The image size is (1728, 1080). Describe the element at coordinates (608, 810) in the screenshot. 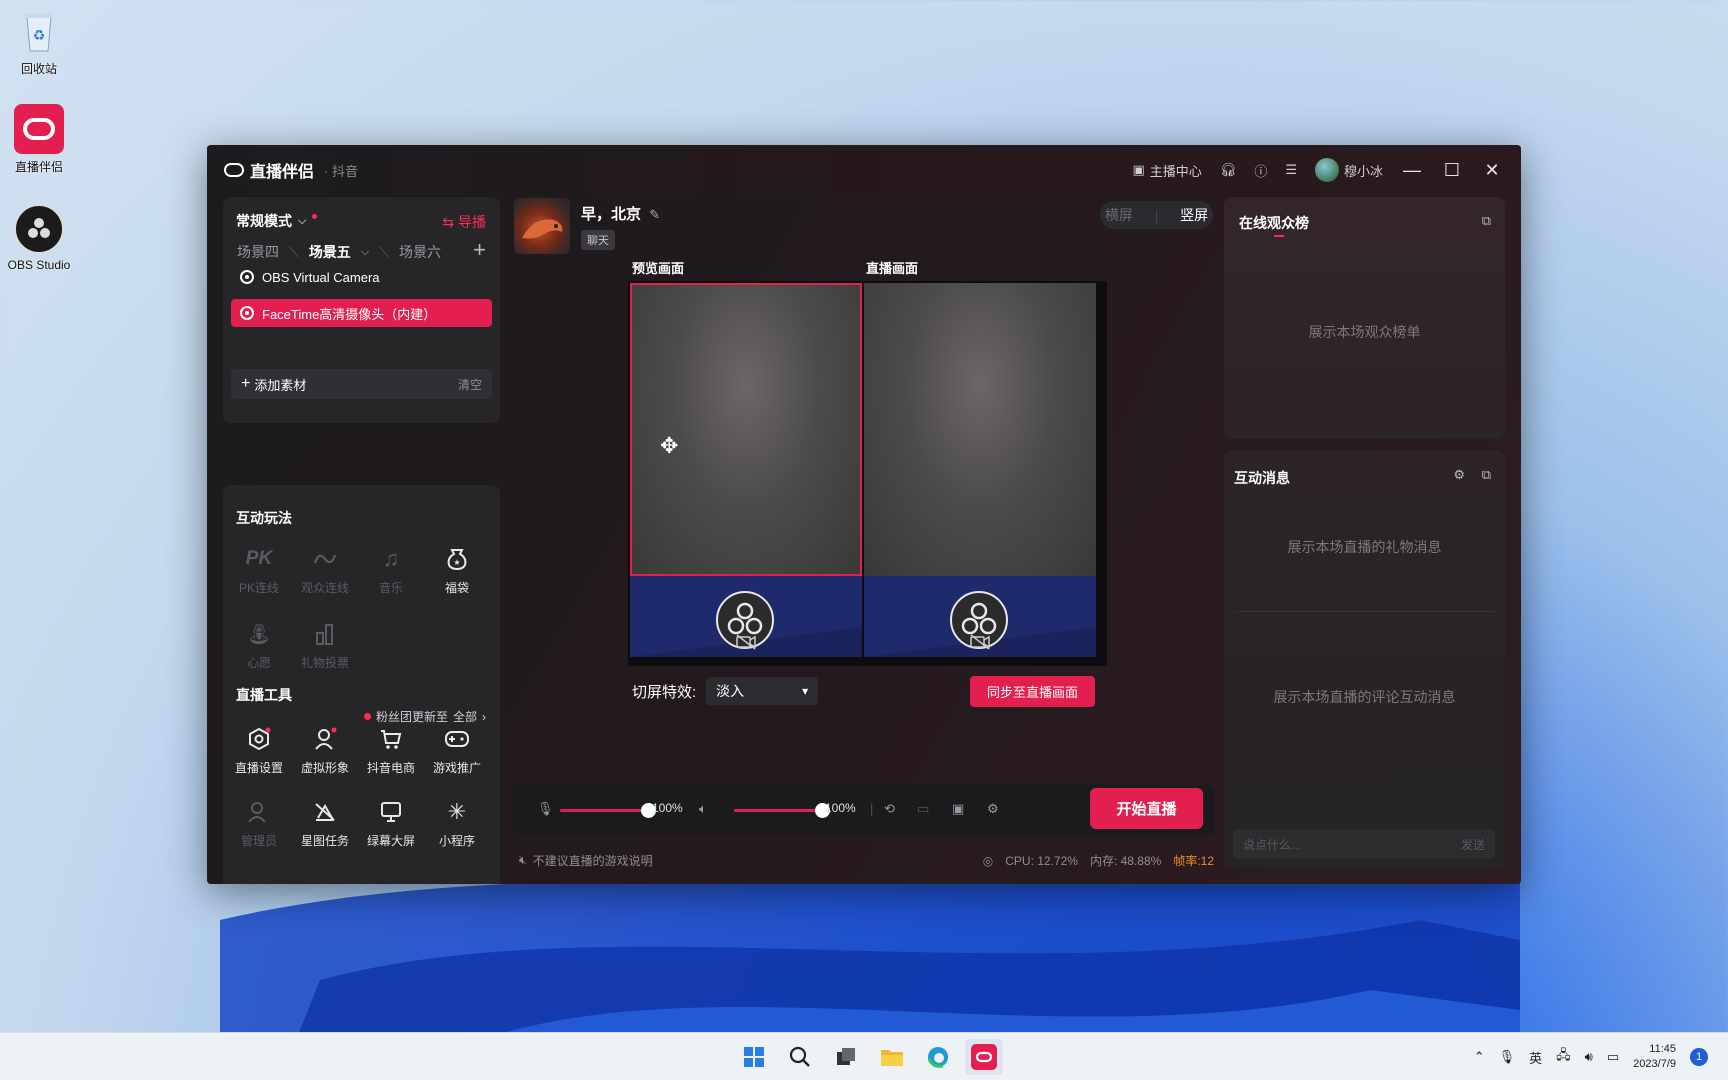

I see `mic-volume-slider` at that location.